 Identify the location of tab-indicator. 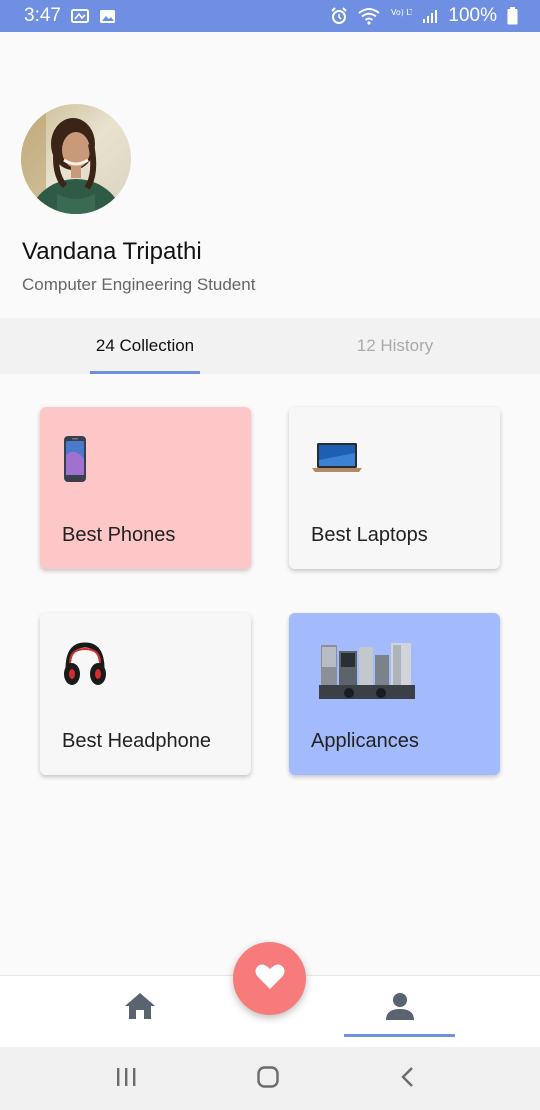
(145, 372).